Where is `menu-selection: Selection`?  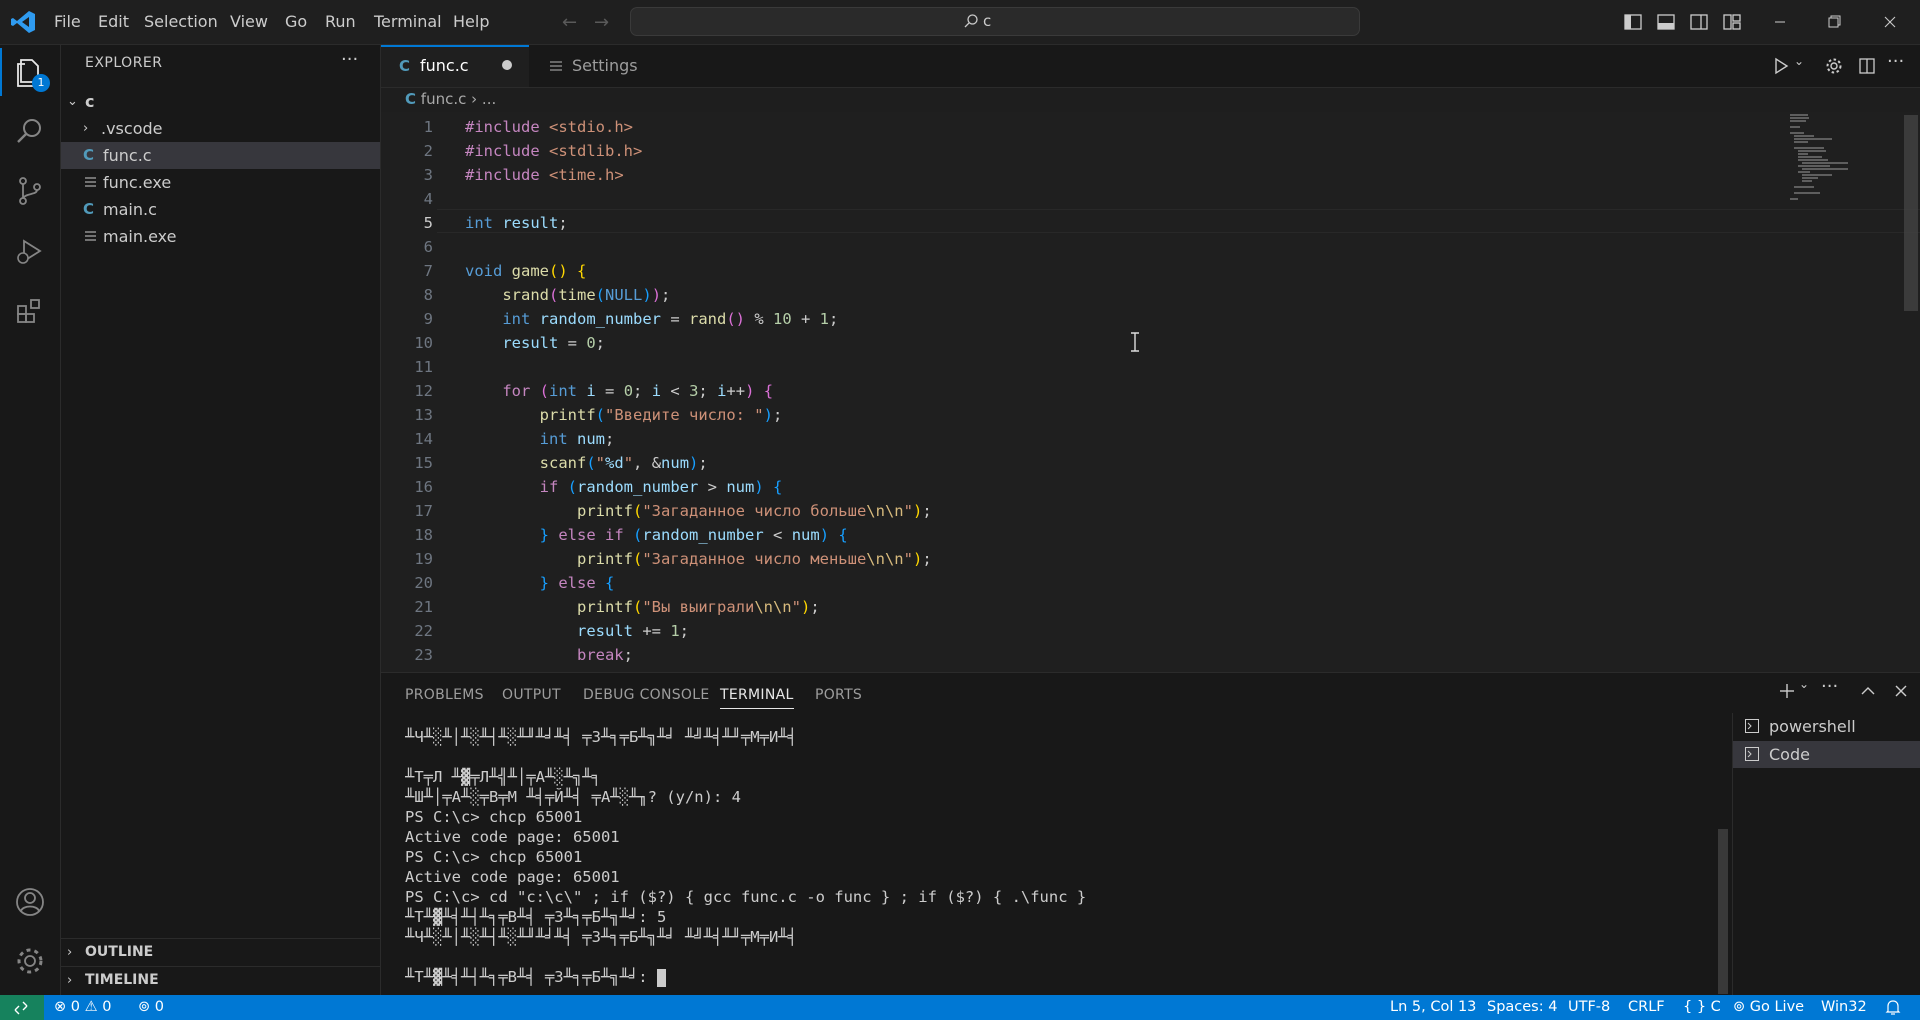
menu-selection: Selection is located at coordinates (181, 22).